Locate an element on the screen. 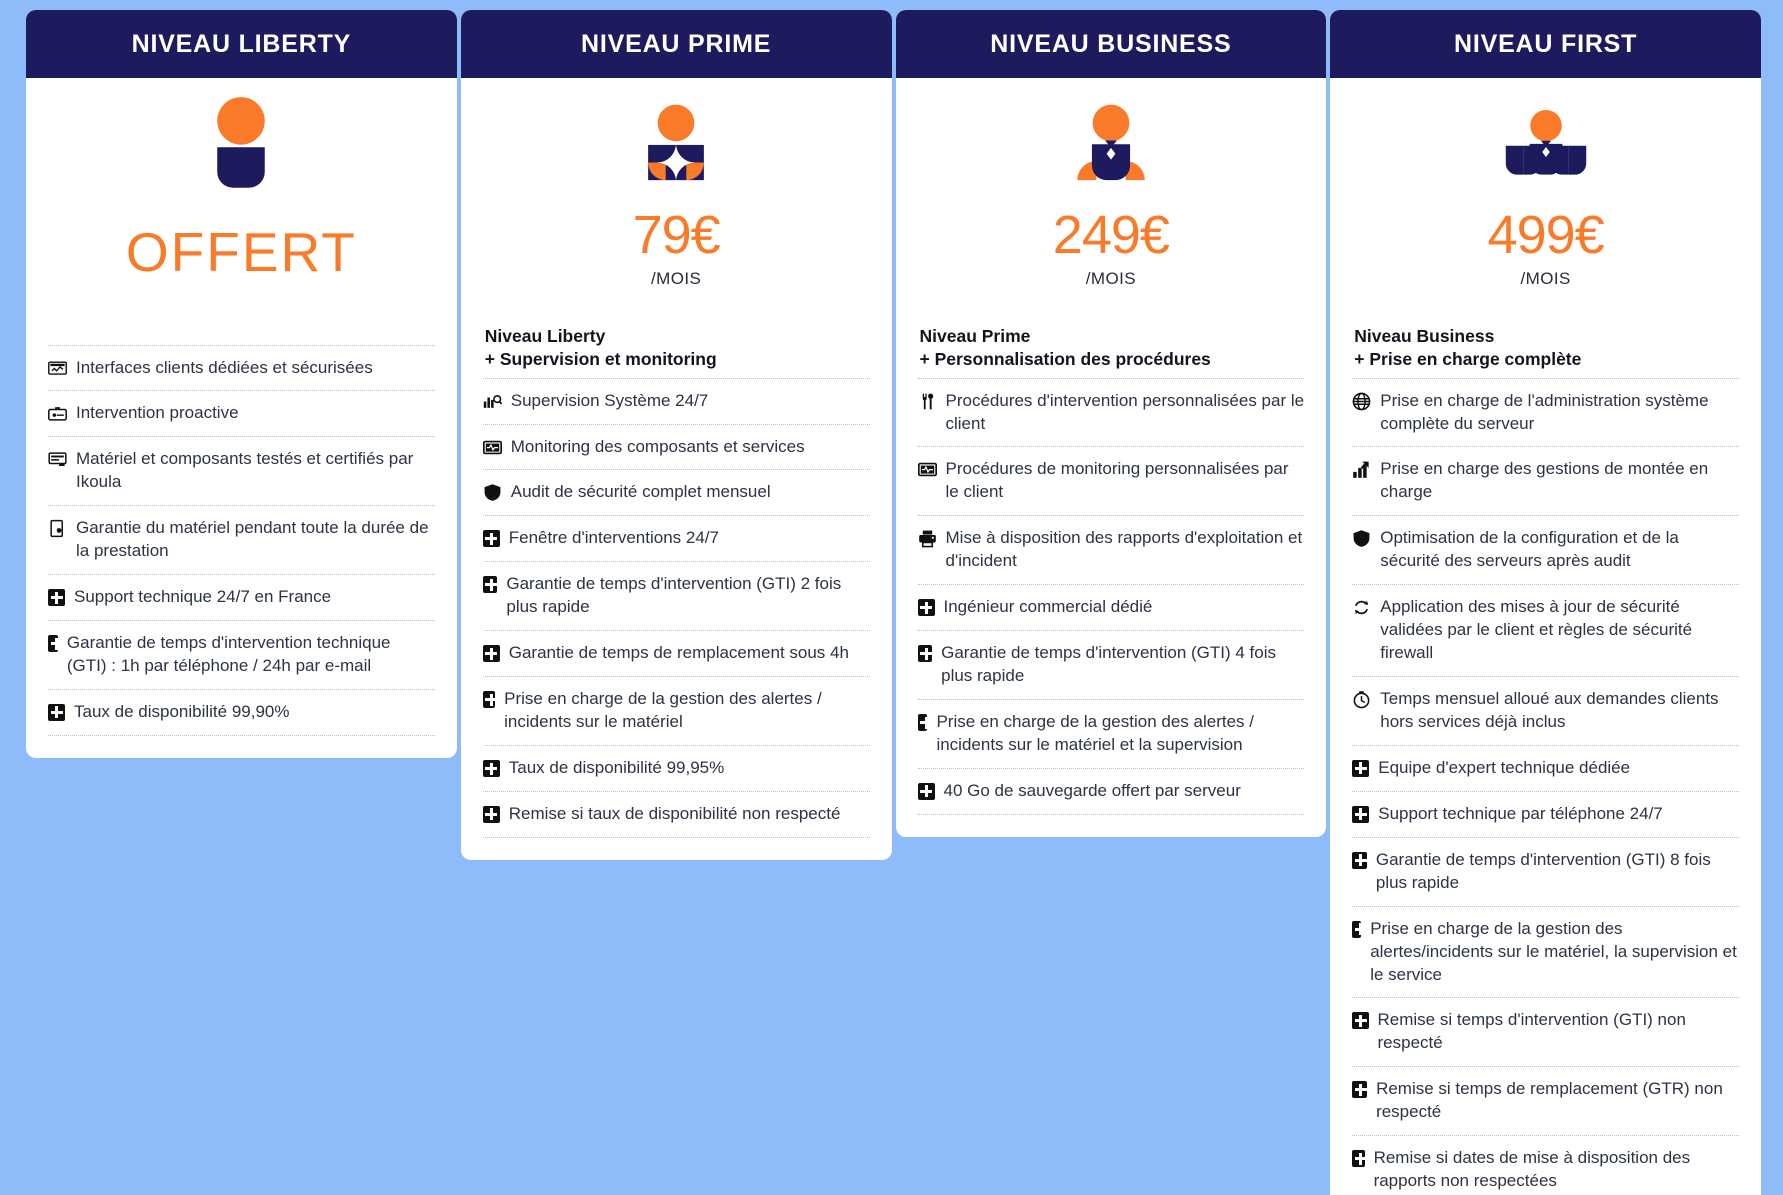 This screenshot has height=1195, width=1783. feature-label: Support technique 24/7 en France is located at coordinates (203, 597).